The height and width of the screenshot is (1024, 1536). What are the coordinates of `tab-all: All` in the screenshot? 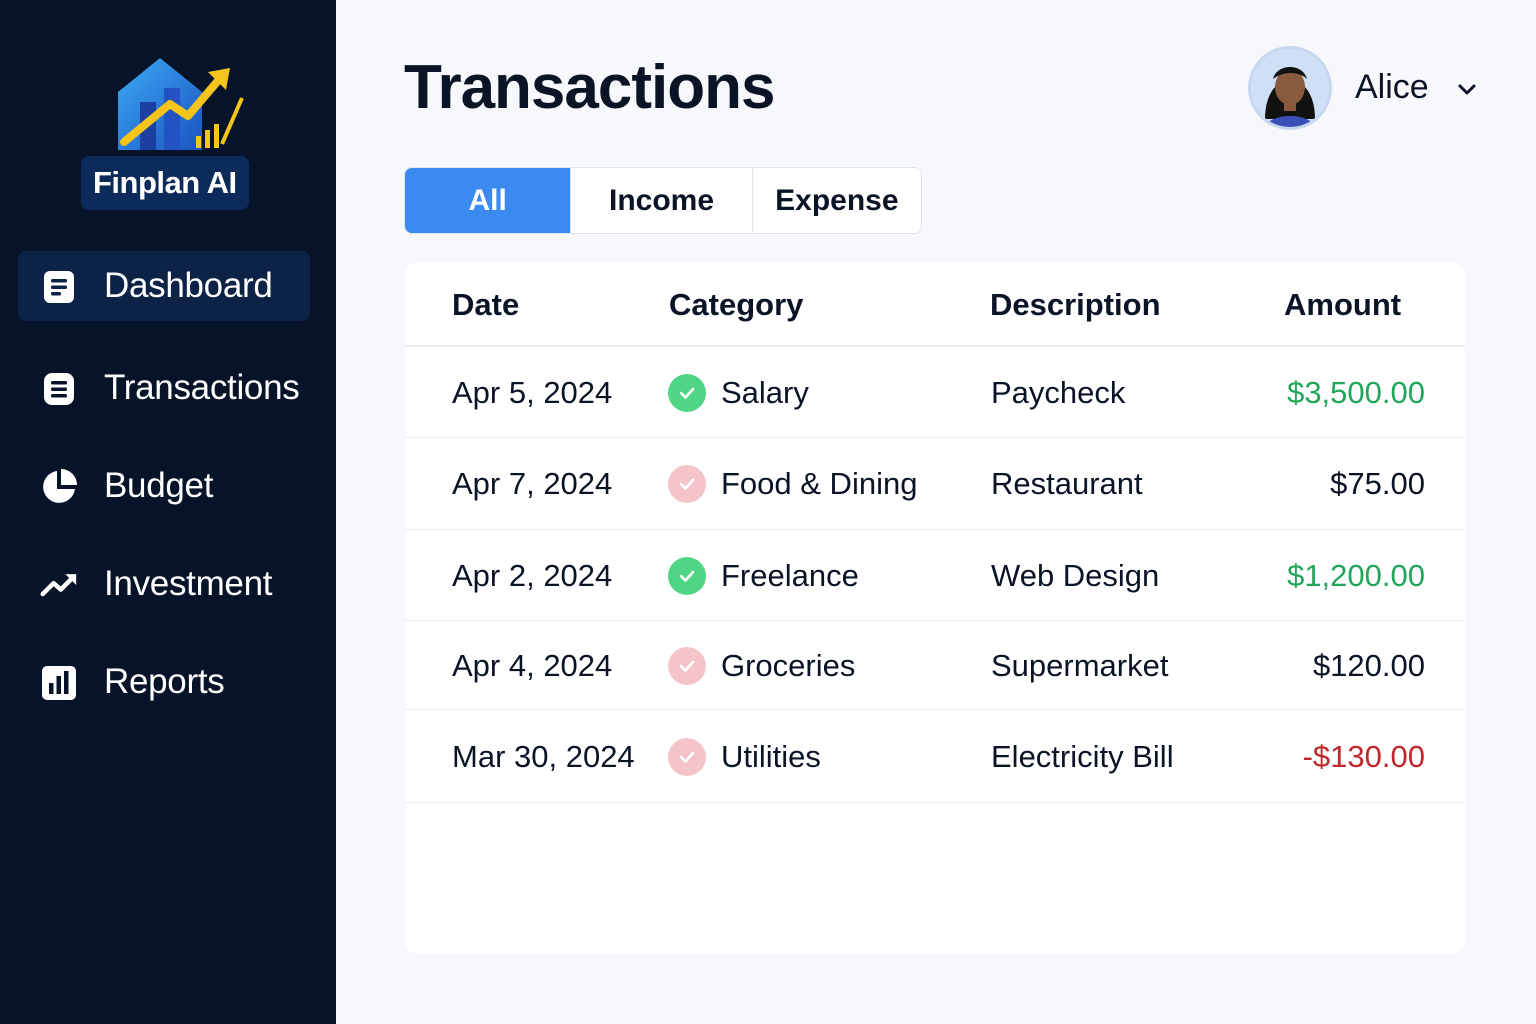 It's located at (488, 200).